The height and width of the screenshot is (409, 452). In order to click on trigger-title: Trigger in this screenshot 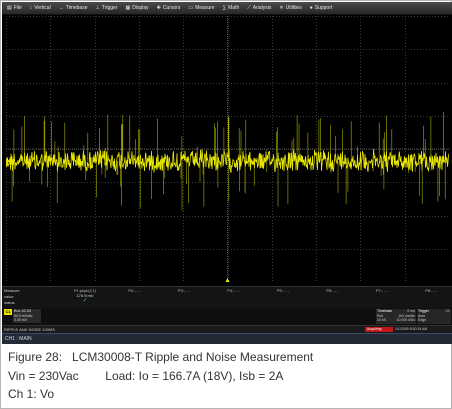, I will do `click(423, 311)`.